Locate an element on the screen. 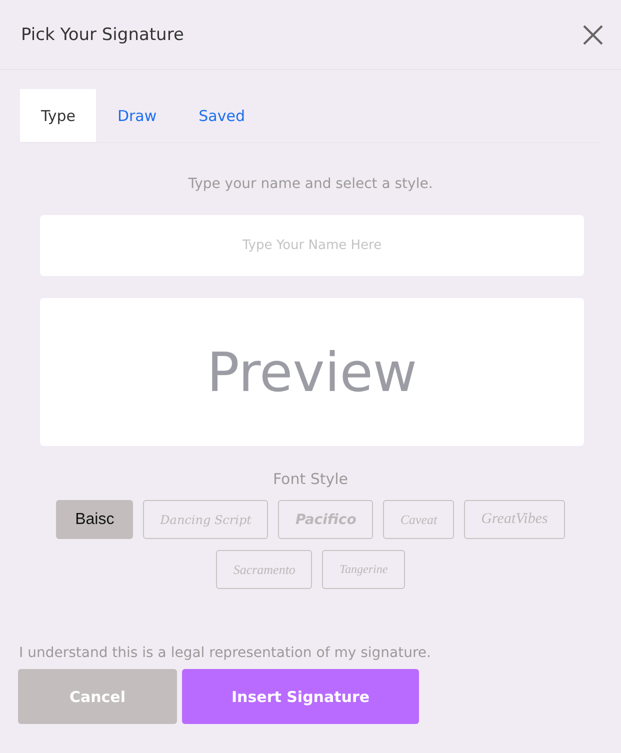 This screenshot has height=753, width=621. font-style-option: Tangerine is located at coordinates (363, 569).